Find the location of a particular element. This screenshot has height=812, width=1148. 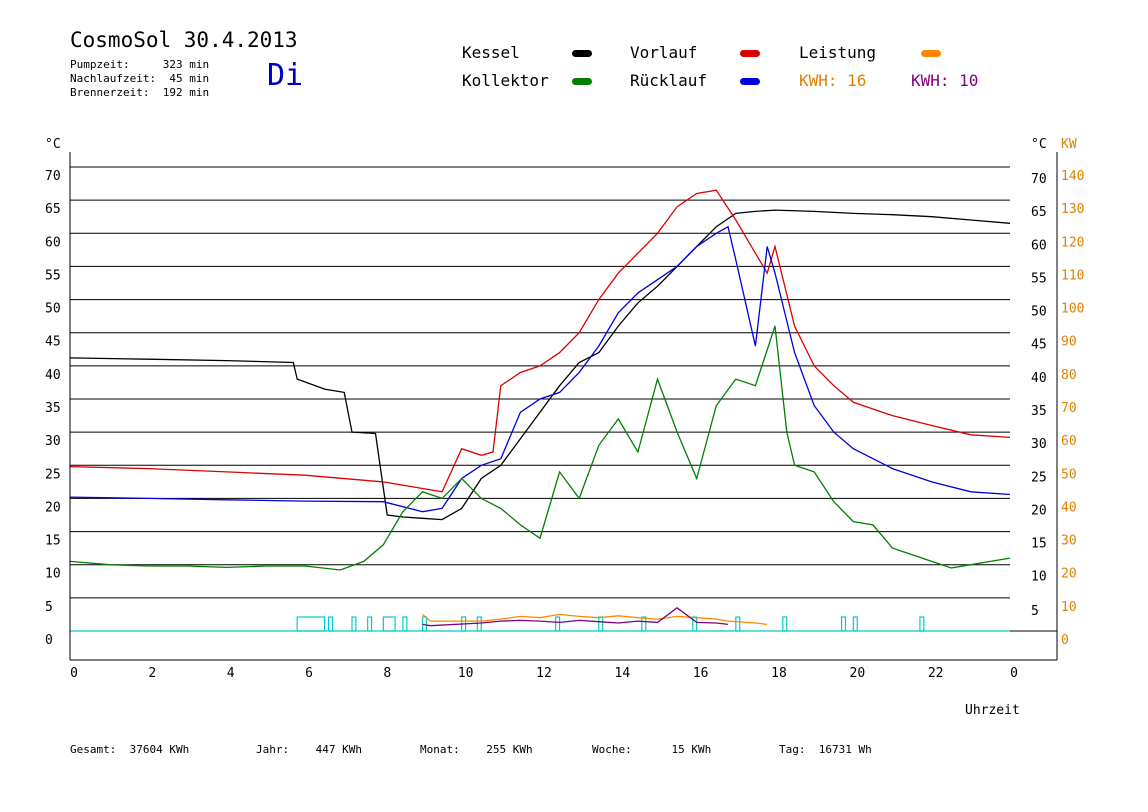

y-tick-right-temp: 35 is located at coordinates (1039, 411).